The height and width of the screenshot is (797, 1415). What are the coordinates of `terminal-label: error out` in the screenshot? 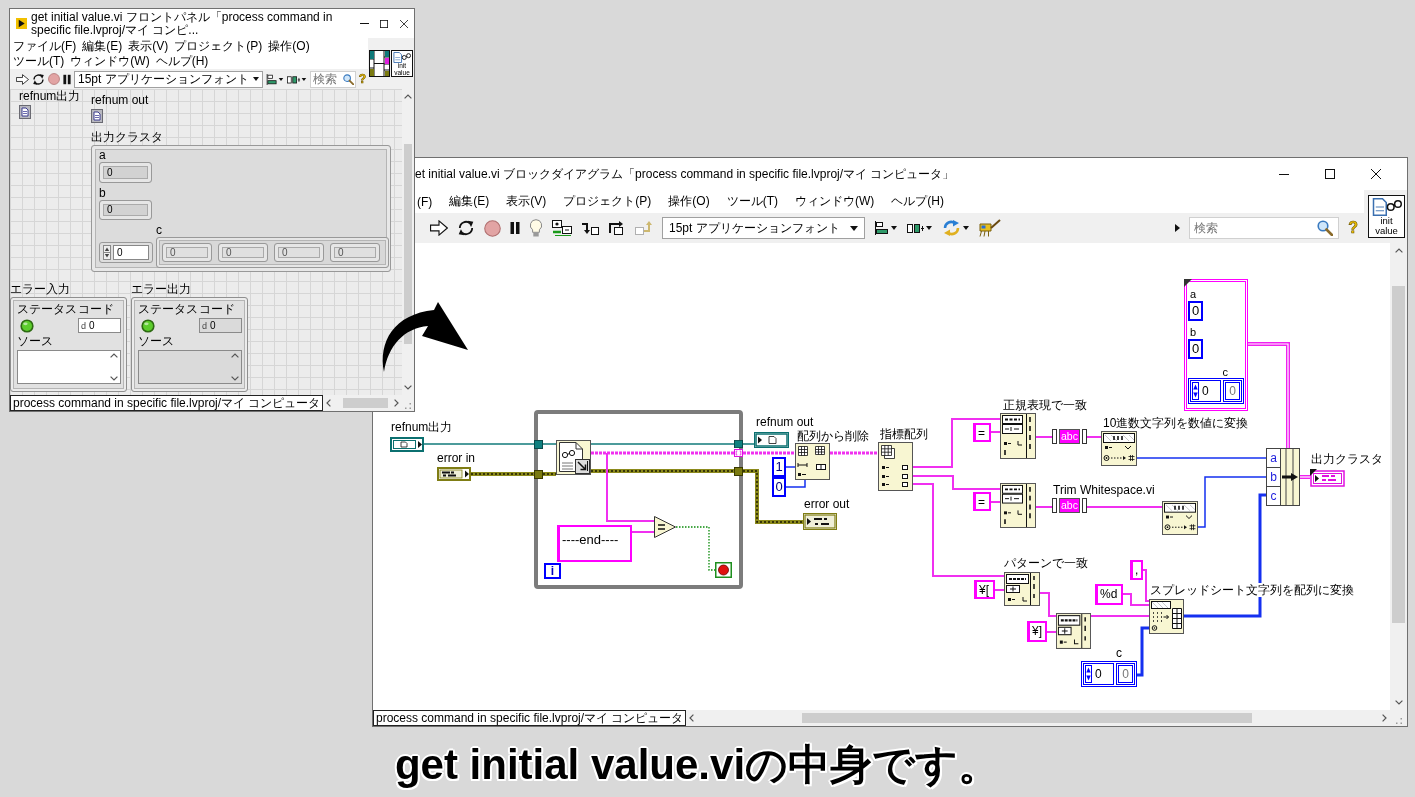 It's located at (827, 504).